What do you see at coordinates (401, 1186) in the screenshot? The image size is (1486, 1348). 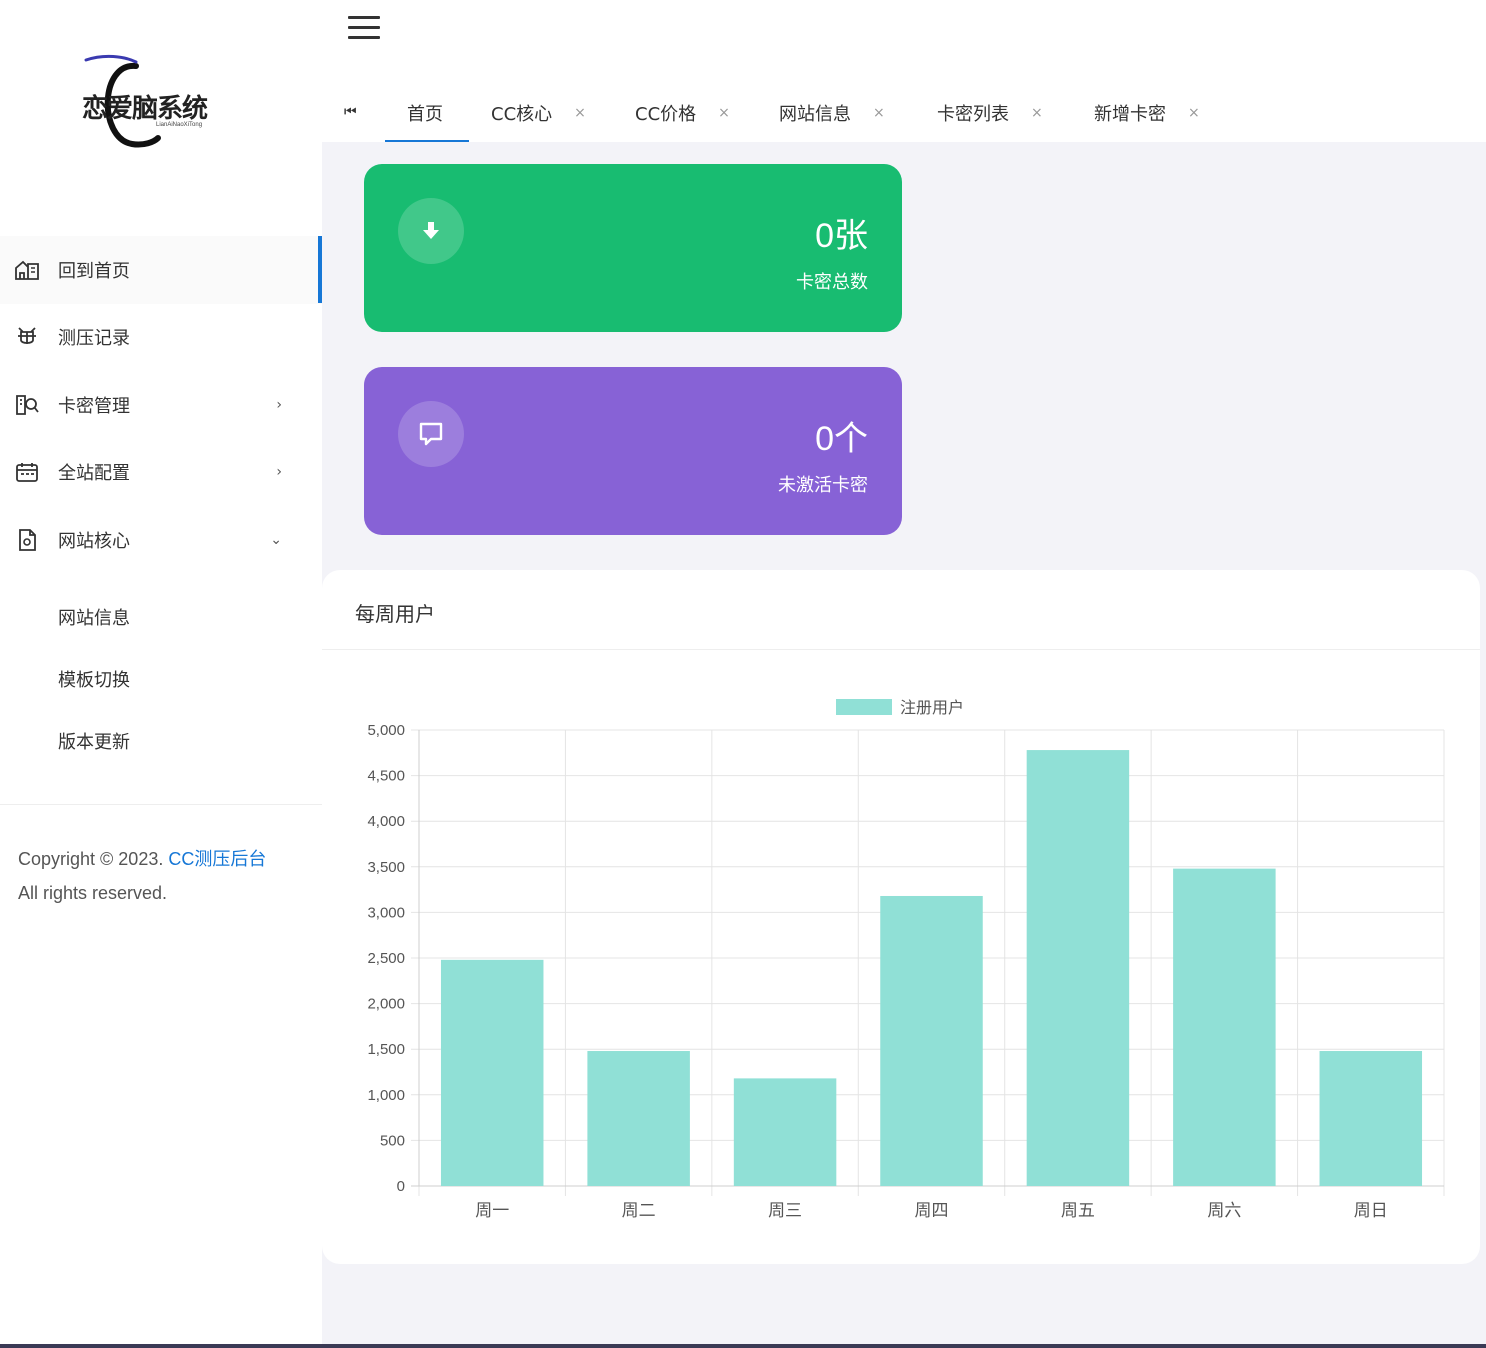 I see `y-tick-label: 0` at bounding box center [401, 1186].